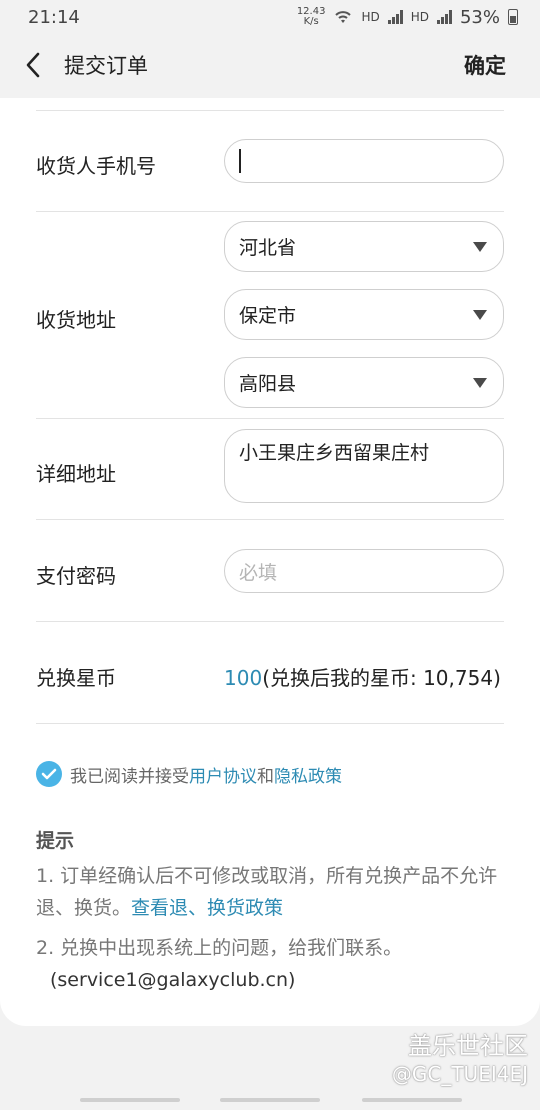  Describe the element at coordinates (311, 16) in the screenshot. I see `network-speed: 12.43 K/s` at that location.